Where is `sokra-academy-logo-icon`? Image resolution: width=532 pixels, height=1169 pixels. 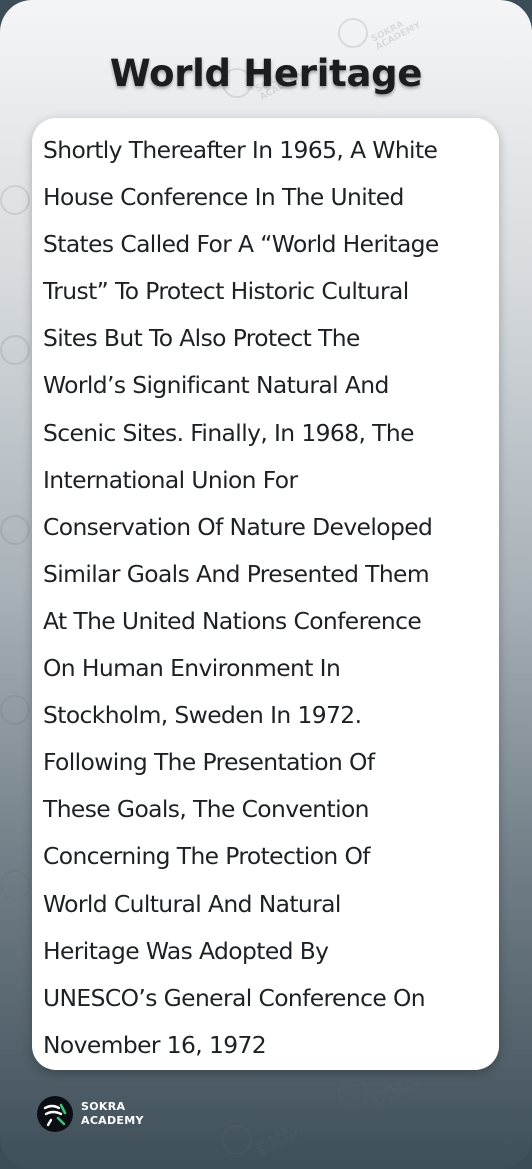
sokra-academy-logo-icon is located at coordinates (55, 1114).